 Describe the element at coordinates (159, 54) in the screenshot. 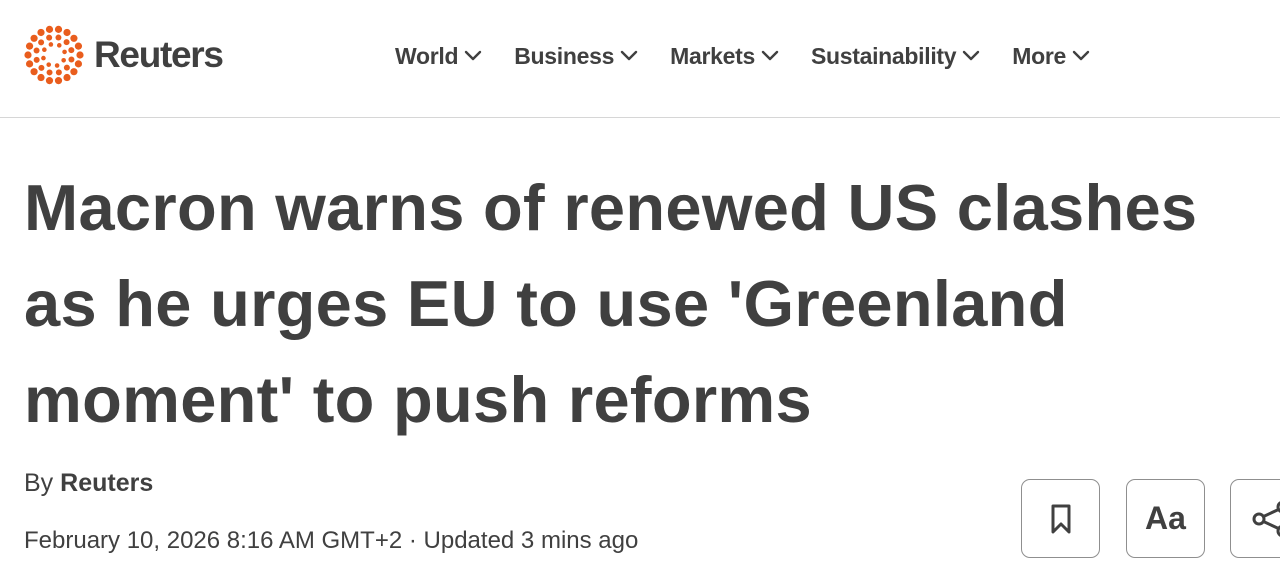

I see `logo-text: Reuters` at that location.